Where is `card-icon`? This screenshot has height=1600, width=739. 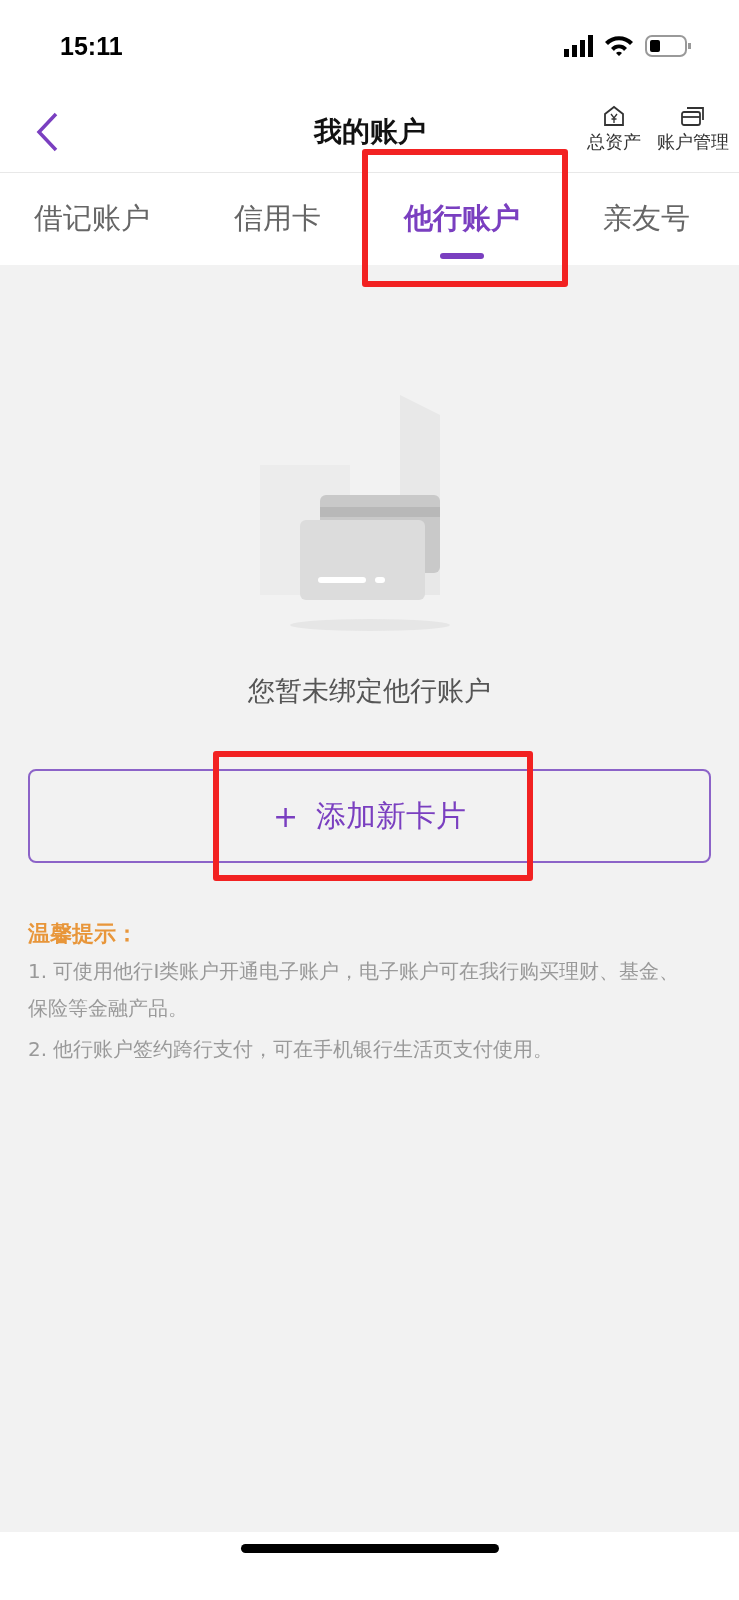 card-icon is located at coordinates (693, 116).